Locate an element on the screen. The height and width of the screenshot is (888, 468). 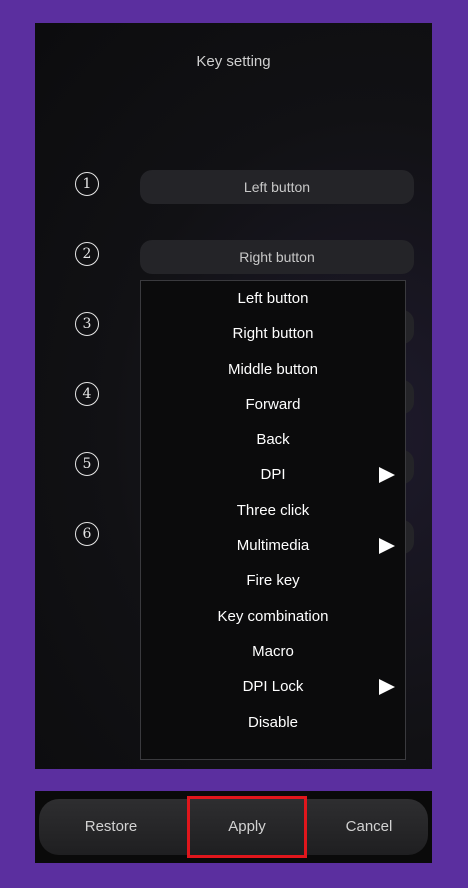
dropdown-item-back: Back is located at coordinates (273, 439).